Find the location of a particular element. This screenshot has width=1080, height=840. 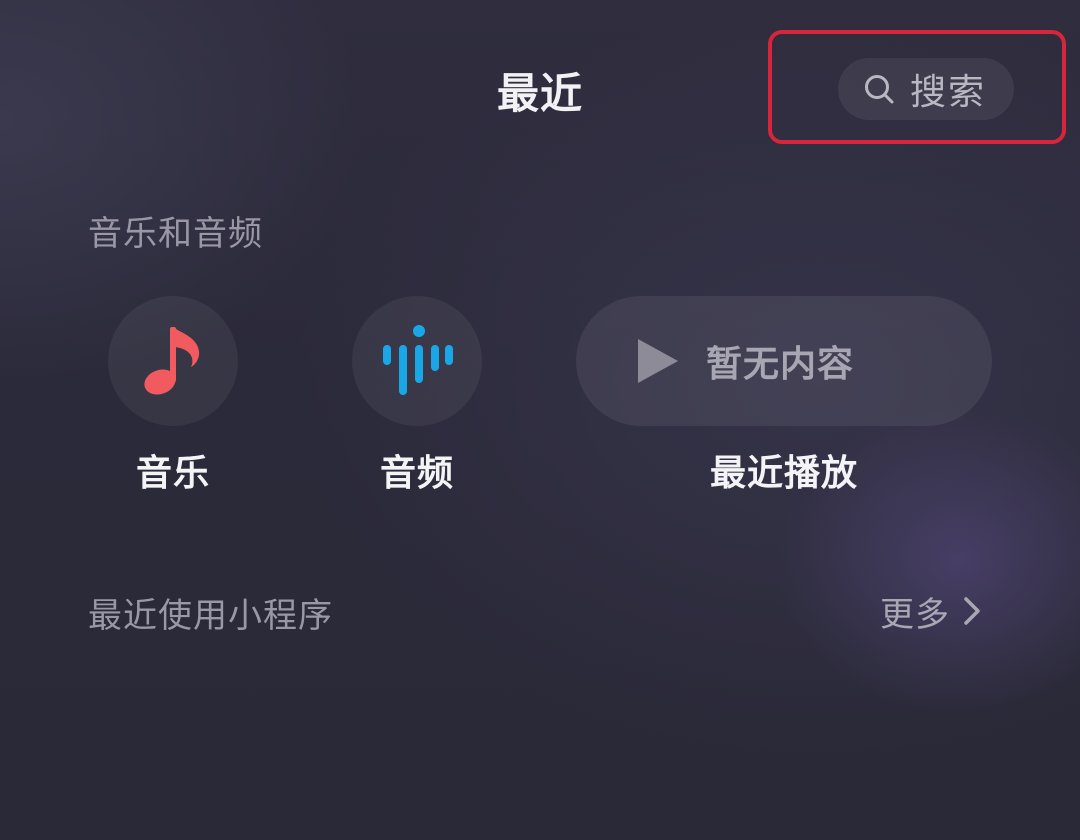

more-label: 更多 is located at coordinates (915, 614).